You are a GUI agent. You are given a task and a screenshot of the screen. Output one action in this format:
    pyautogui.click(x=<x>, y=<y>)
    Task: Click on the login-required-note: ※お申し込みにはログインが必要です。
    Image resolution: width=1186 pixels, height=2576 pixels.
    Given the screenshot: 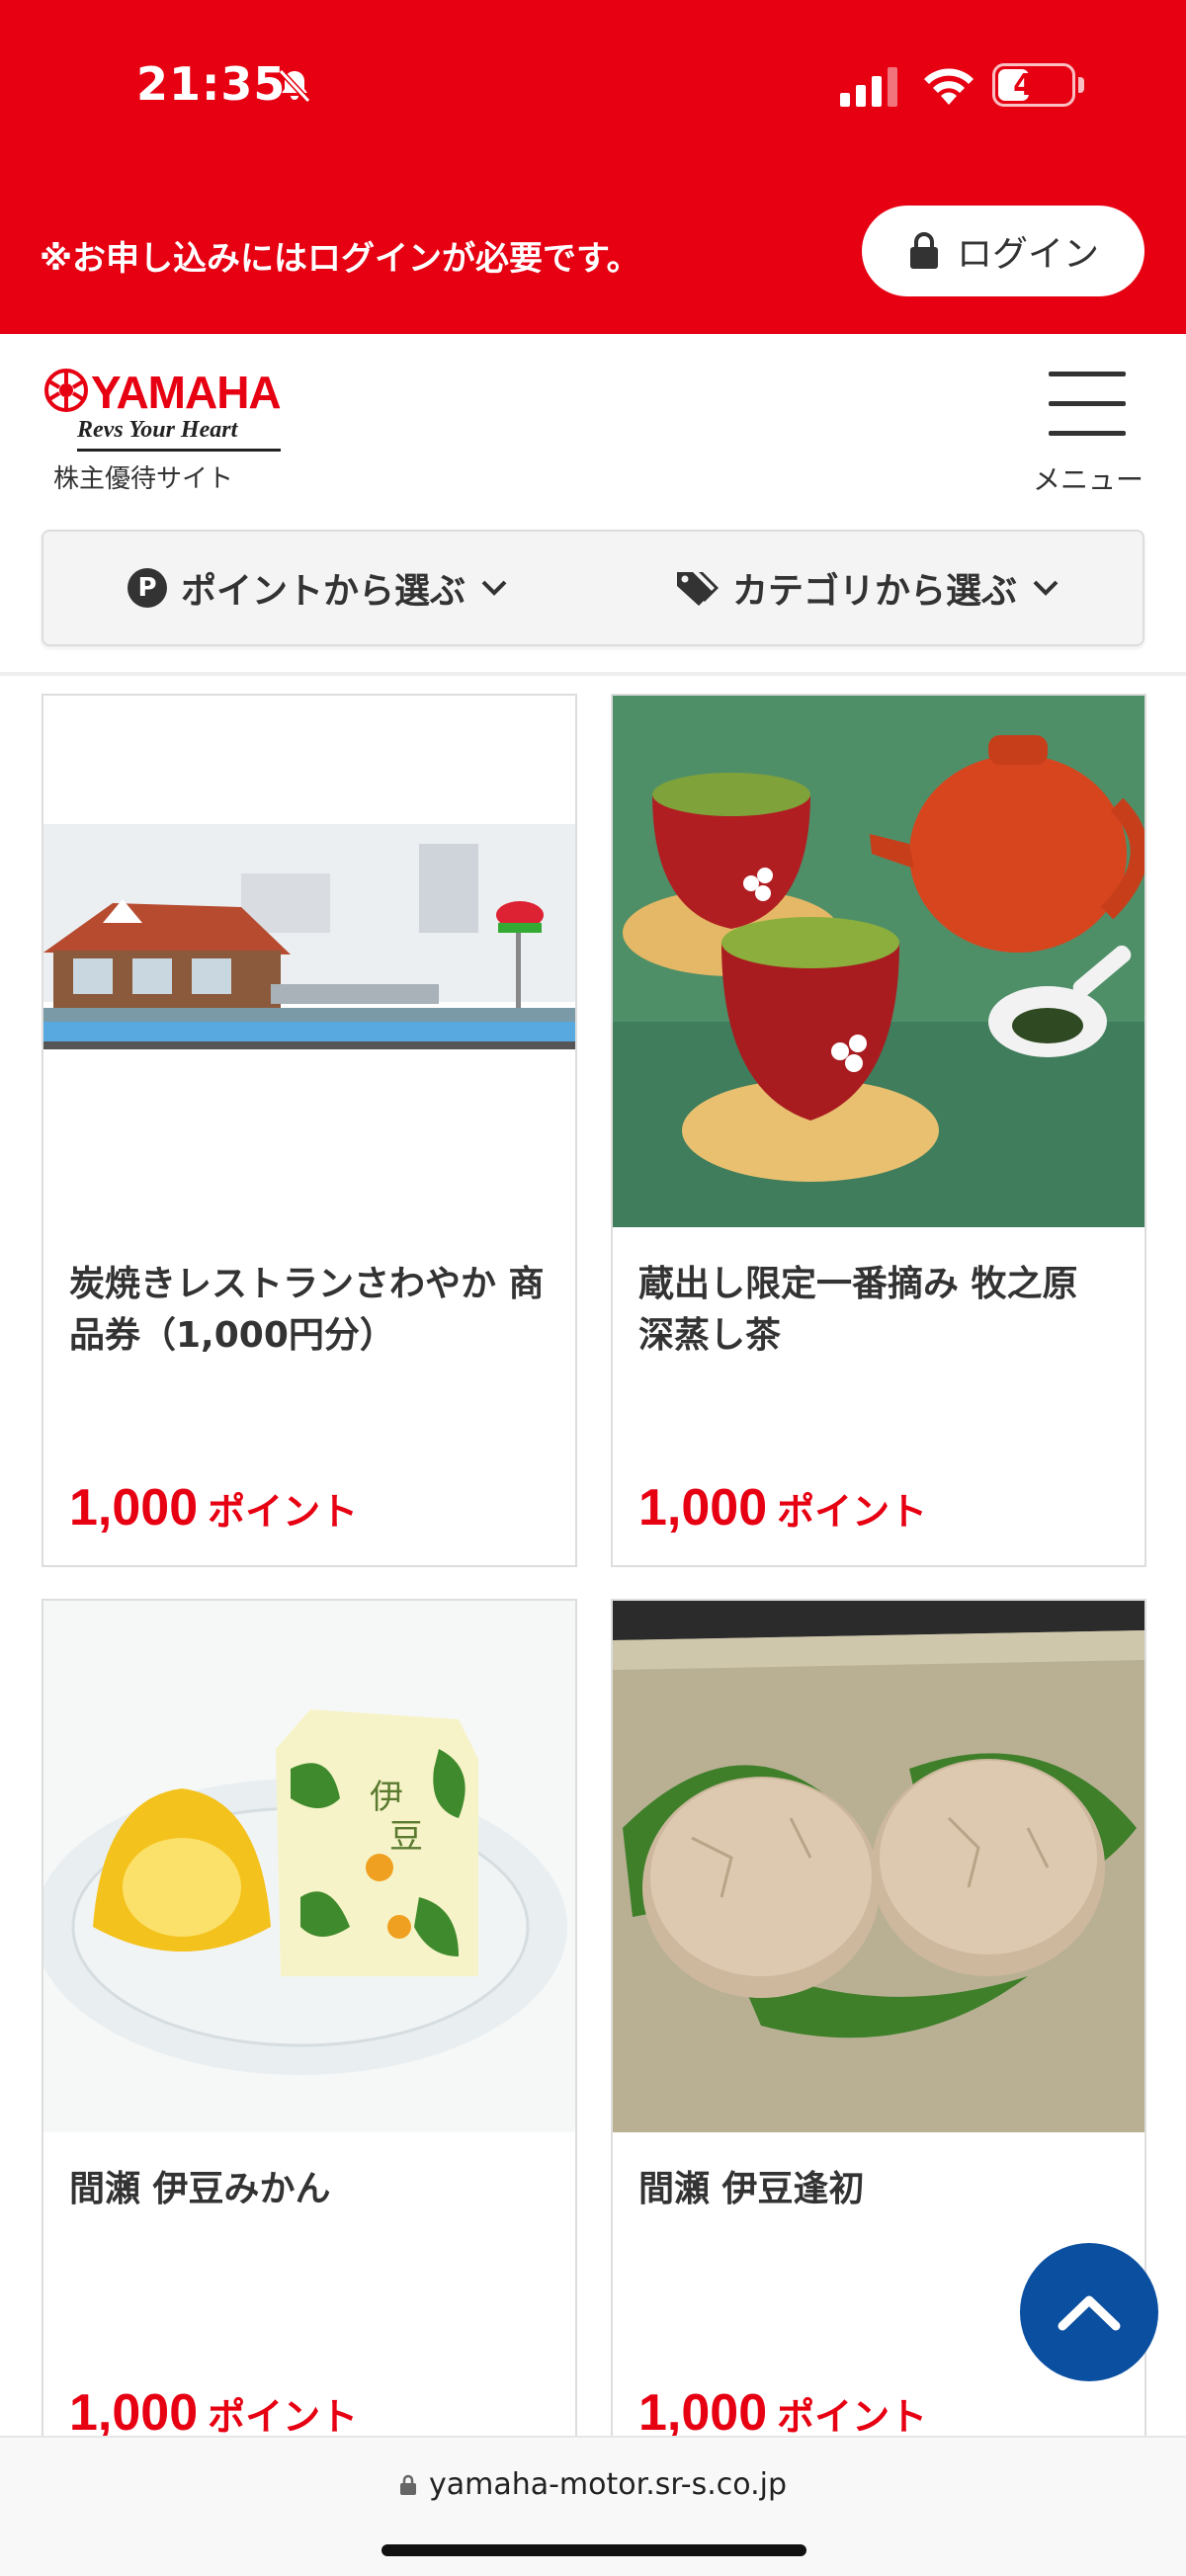 What is the action you would take?
    pyautogui.click(x=340, y=259)
    